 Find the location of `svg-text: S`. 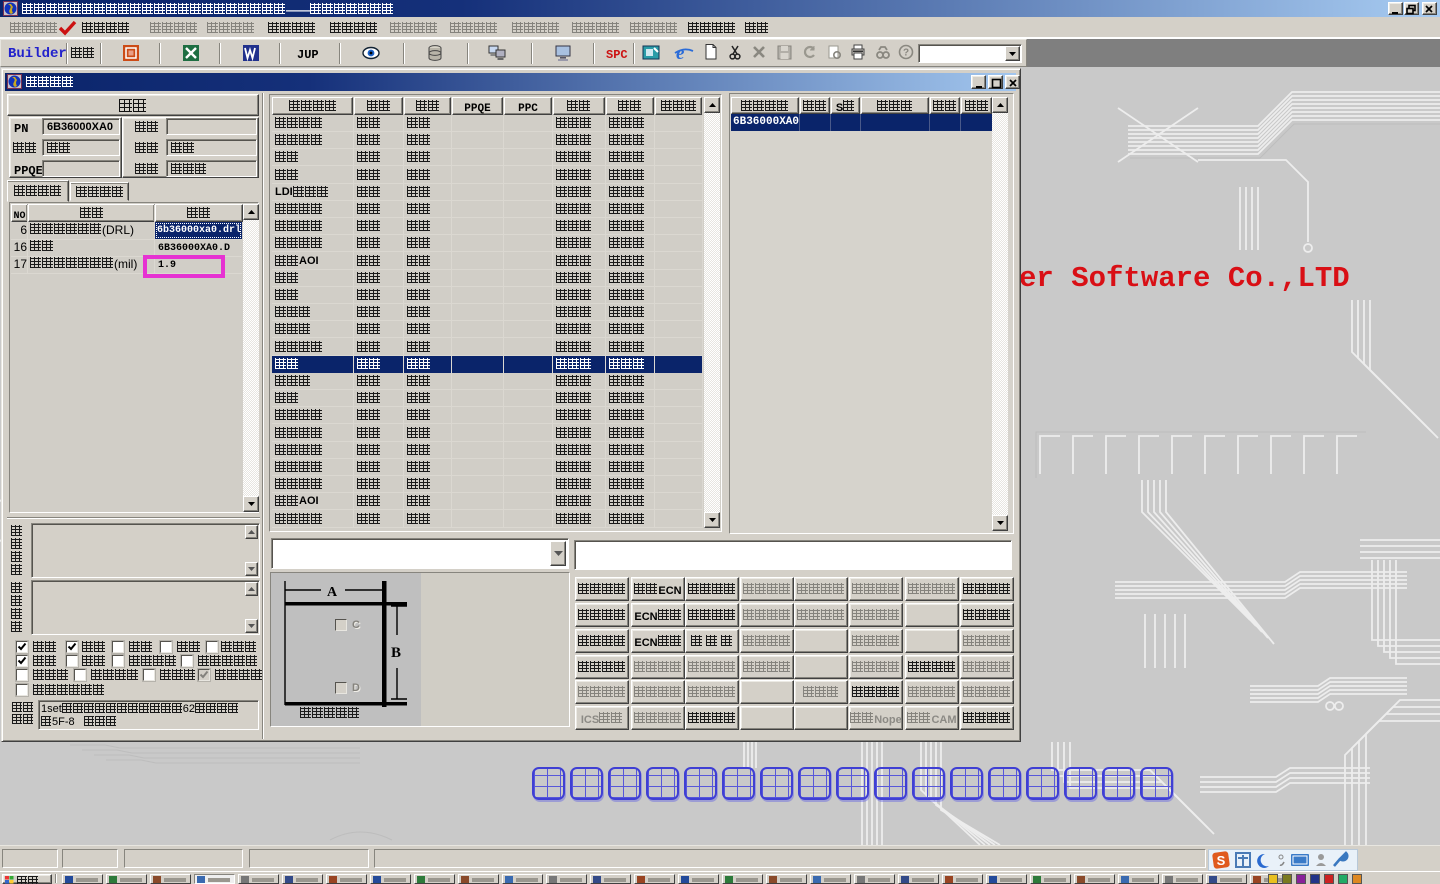

svg-text: S is located at coordinates (1221, 860).